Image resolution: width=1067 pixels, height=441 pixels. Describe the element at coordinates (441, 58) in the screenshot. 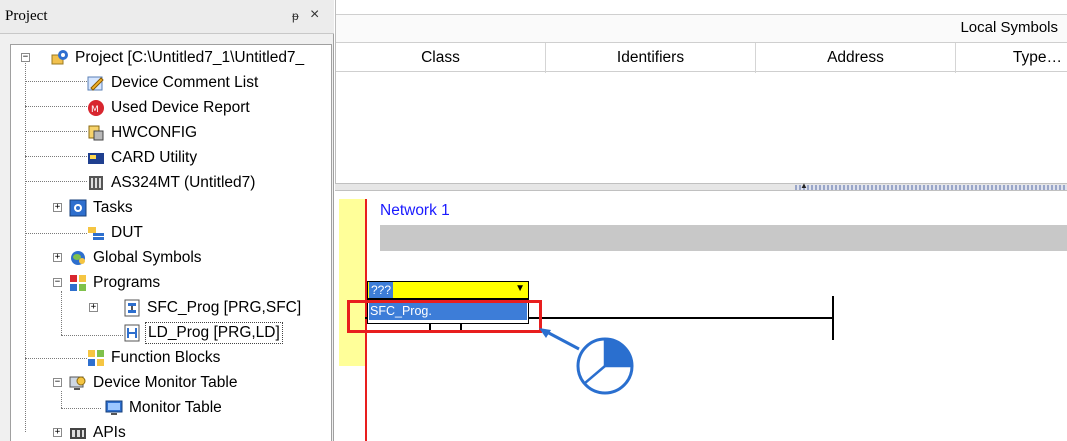

I see `column-header-class: Class` at that location.